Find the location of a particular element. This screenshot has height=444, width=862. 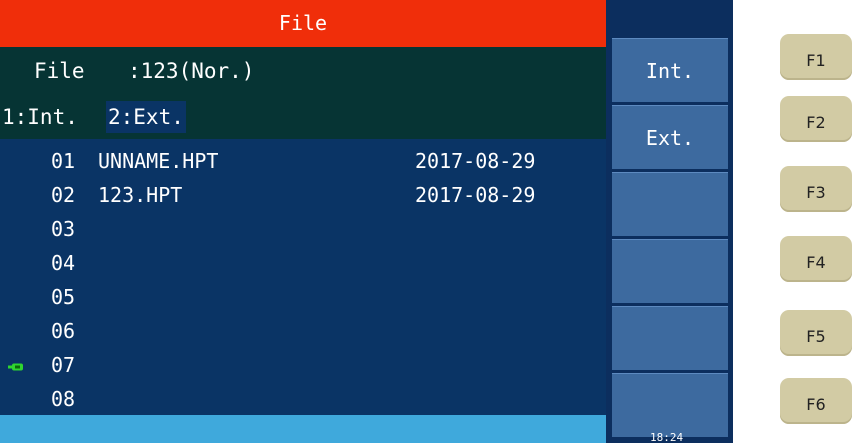

f2-button: F2 is located at coordinates (816, 119).